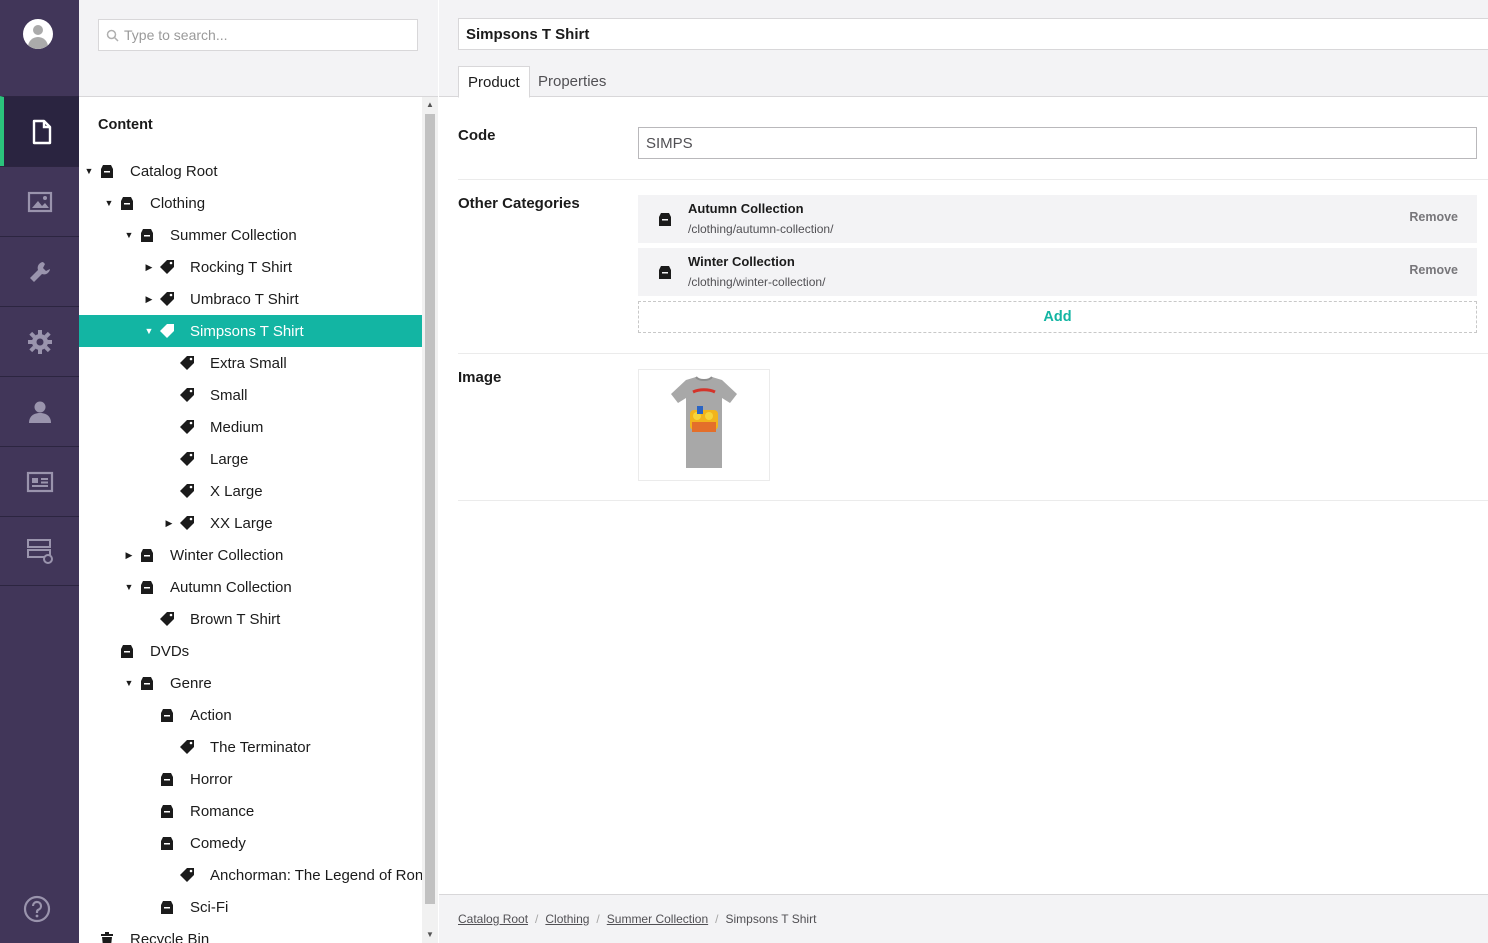 The height and width of the screenshot is (943, 1488). Describe the element at coordinates (746, 208) in the screenshot. I see `category-title: Autumn Collection` at that location.